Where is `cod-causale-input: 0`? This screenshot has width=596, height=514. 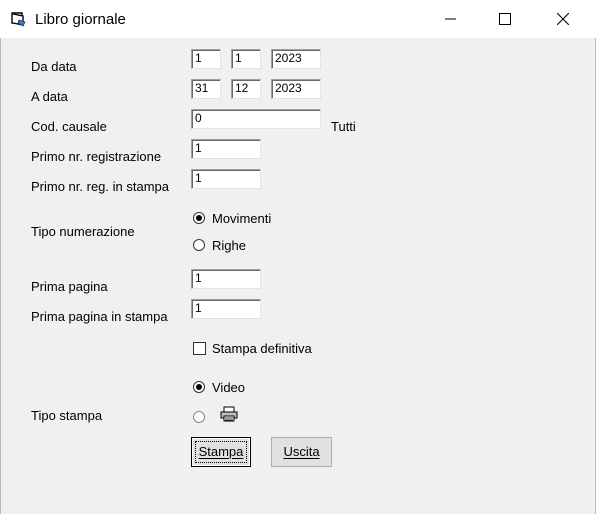
cod-causale-input: 0 is located at coordinates (256, 119).